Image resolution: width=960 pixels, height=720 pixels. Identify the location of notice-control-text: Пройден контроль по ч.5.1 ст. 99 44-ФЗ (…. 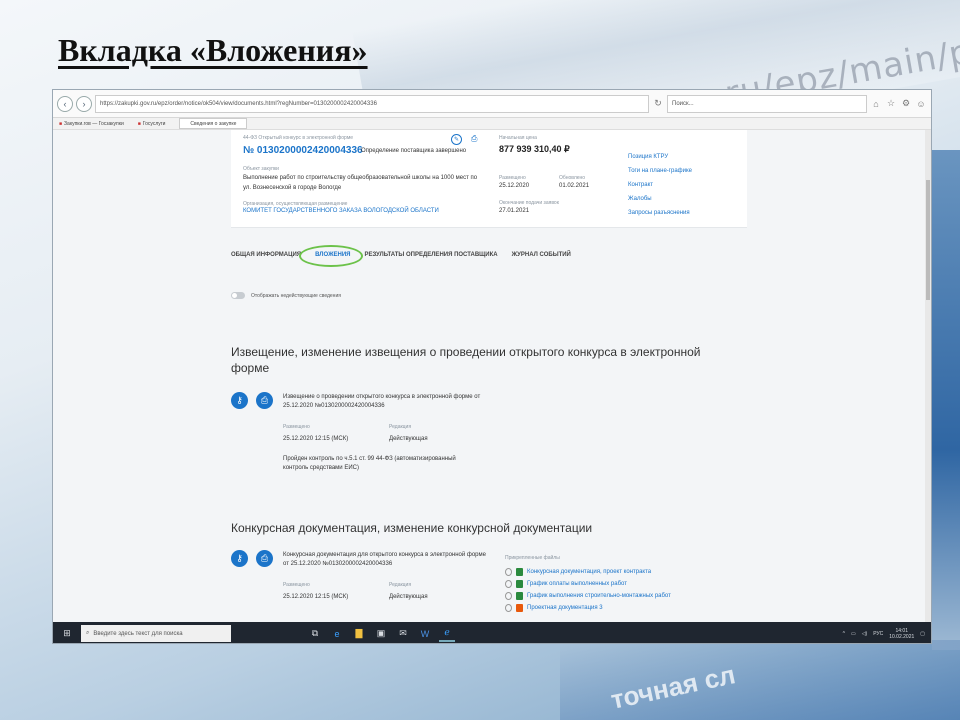
(369, 463).